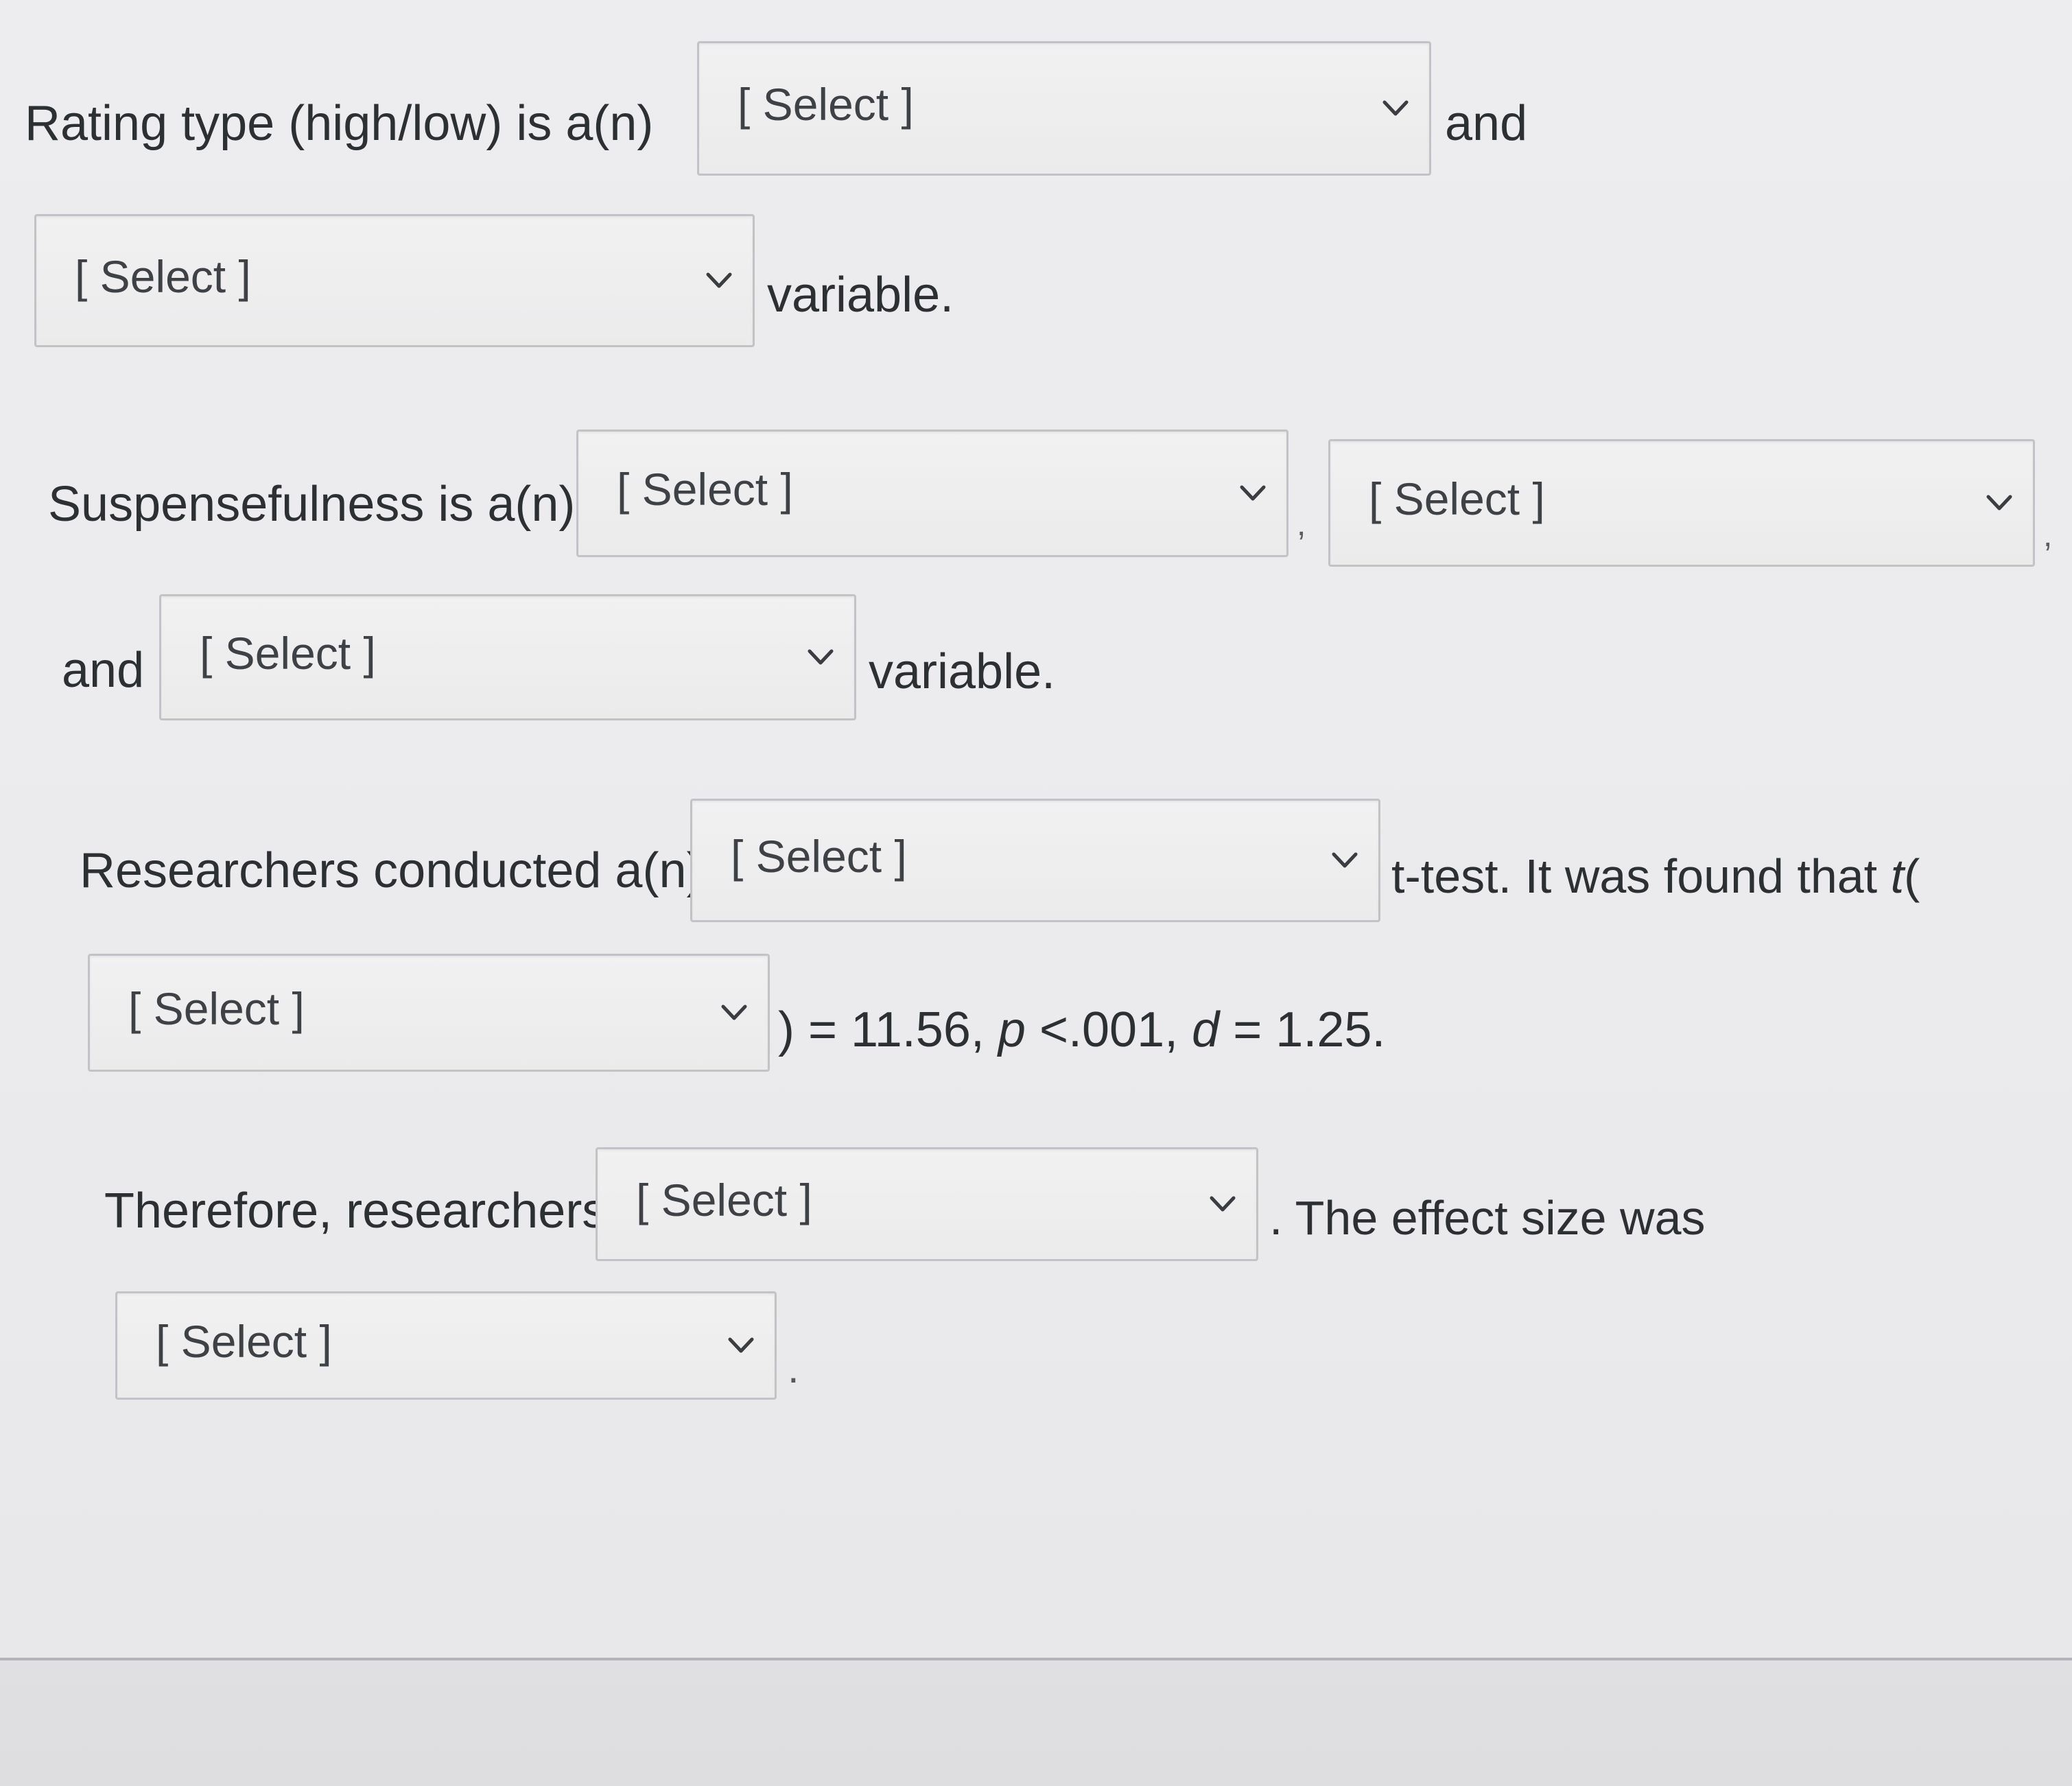 This screenshot has width=2072, height=1786. I want to click on t-statistic-symbol: t, so click(1898, 876).